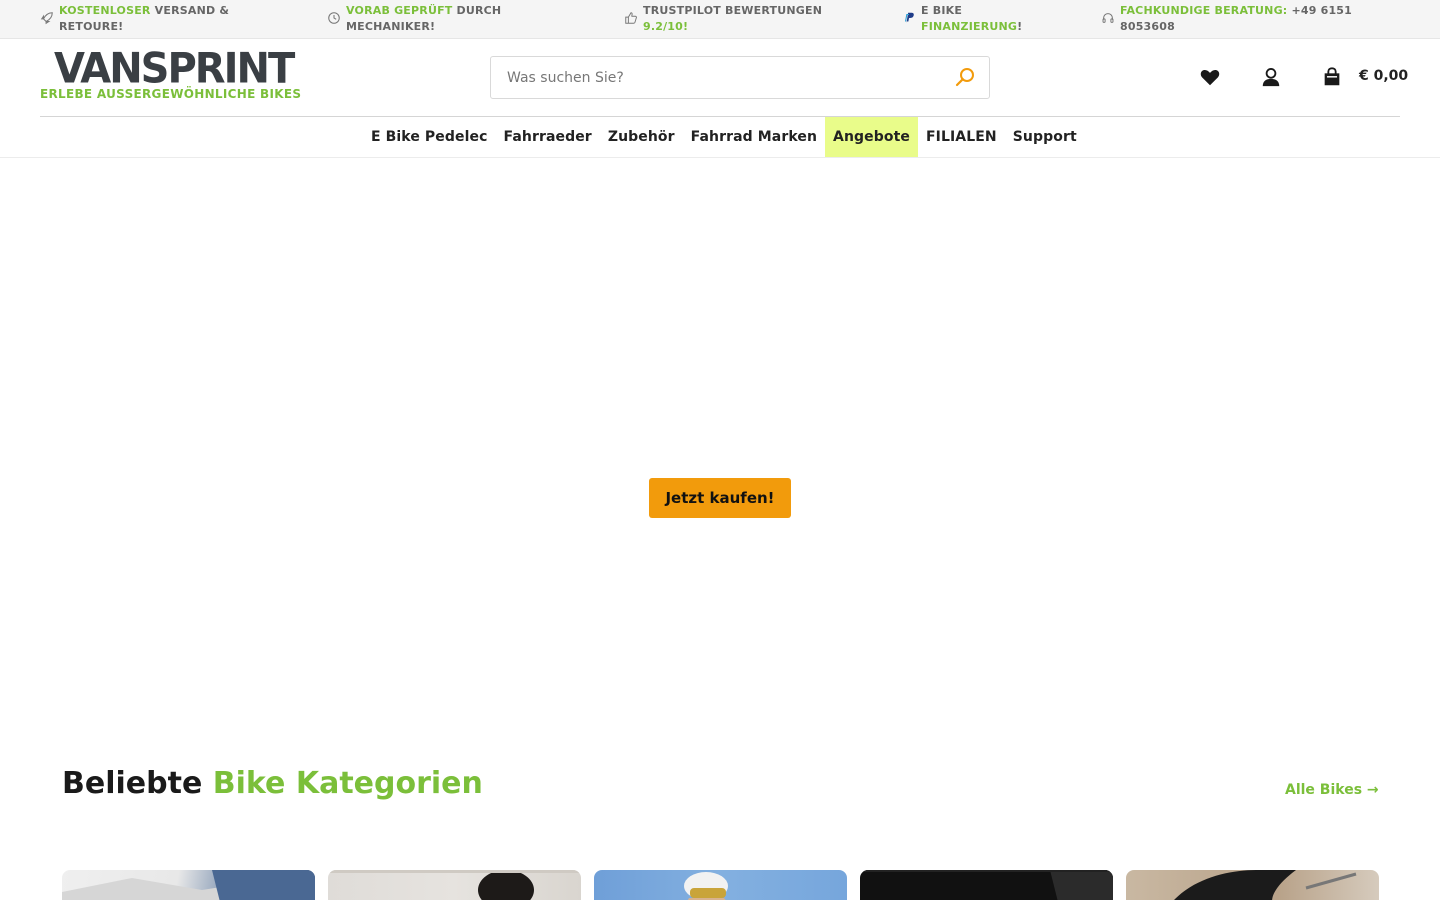  Describe the element at coordinates (733, 10) in the screenshot. I see `usp-text: TRUSTPILOT BEWERTUNGEN` at that location.